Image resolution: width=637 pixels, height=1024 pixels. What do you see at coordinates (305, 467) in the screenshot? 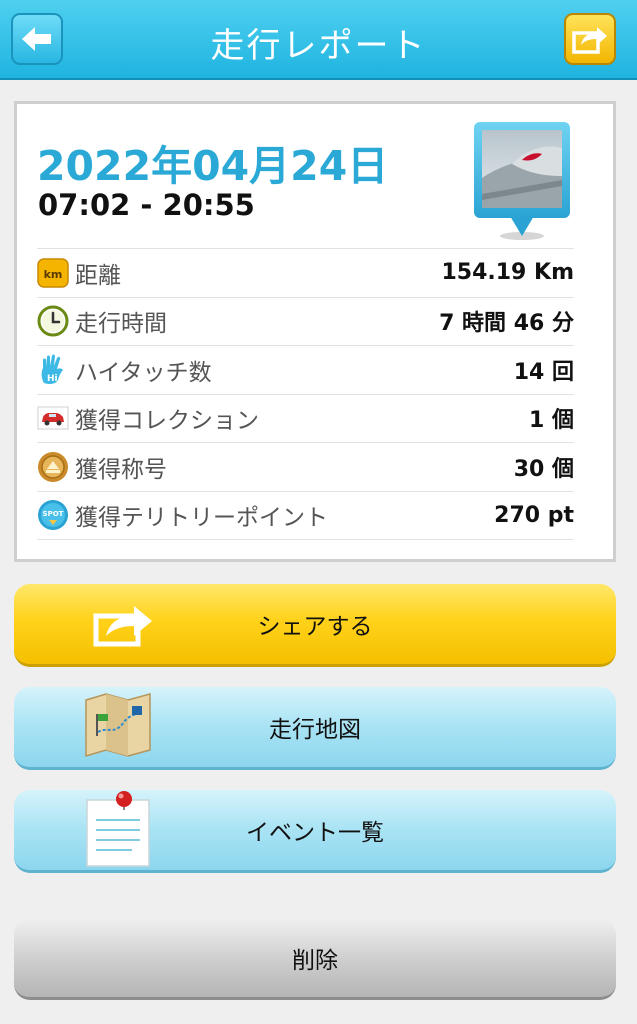
I see `stat-row-titles: 獲得称号 30 個` at bounding box center [305, 467].